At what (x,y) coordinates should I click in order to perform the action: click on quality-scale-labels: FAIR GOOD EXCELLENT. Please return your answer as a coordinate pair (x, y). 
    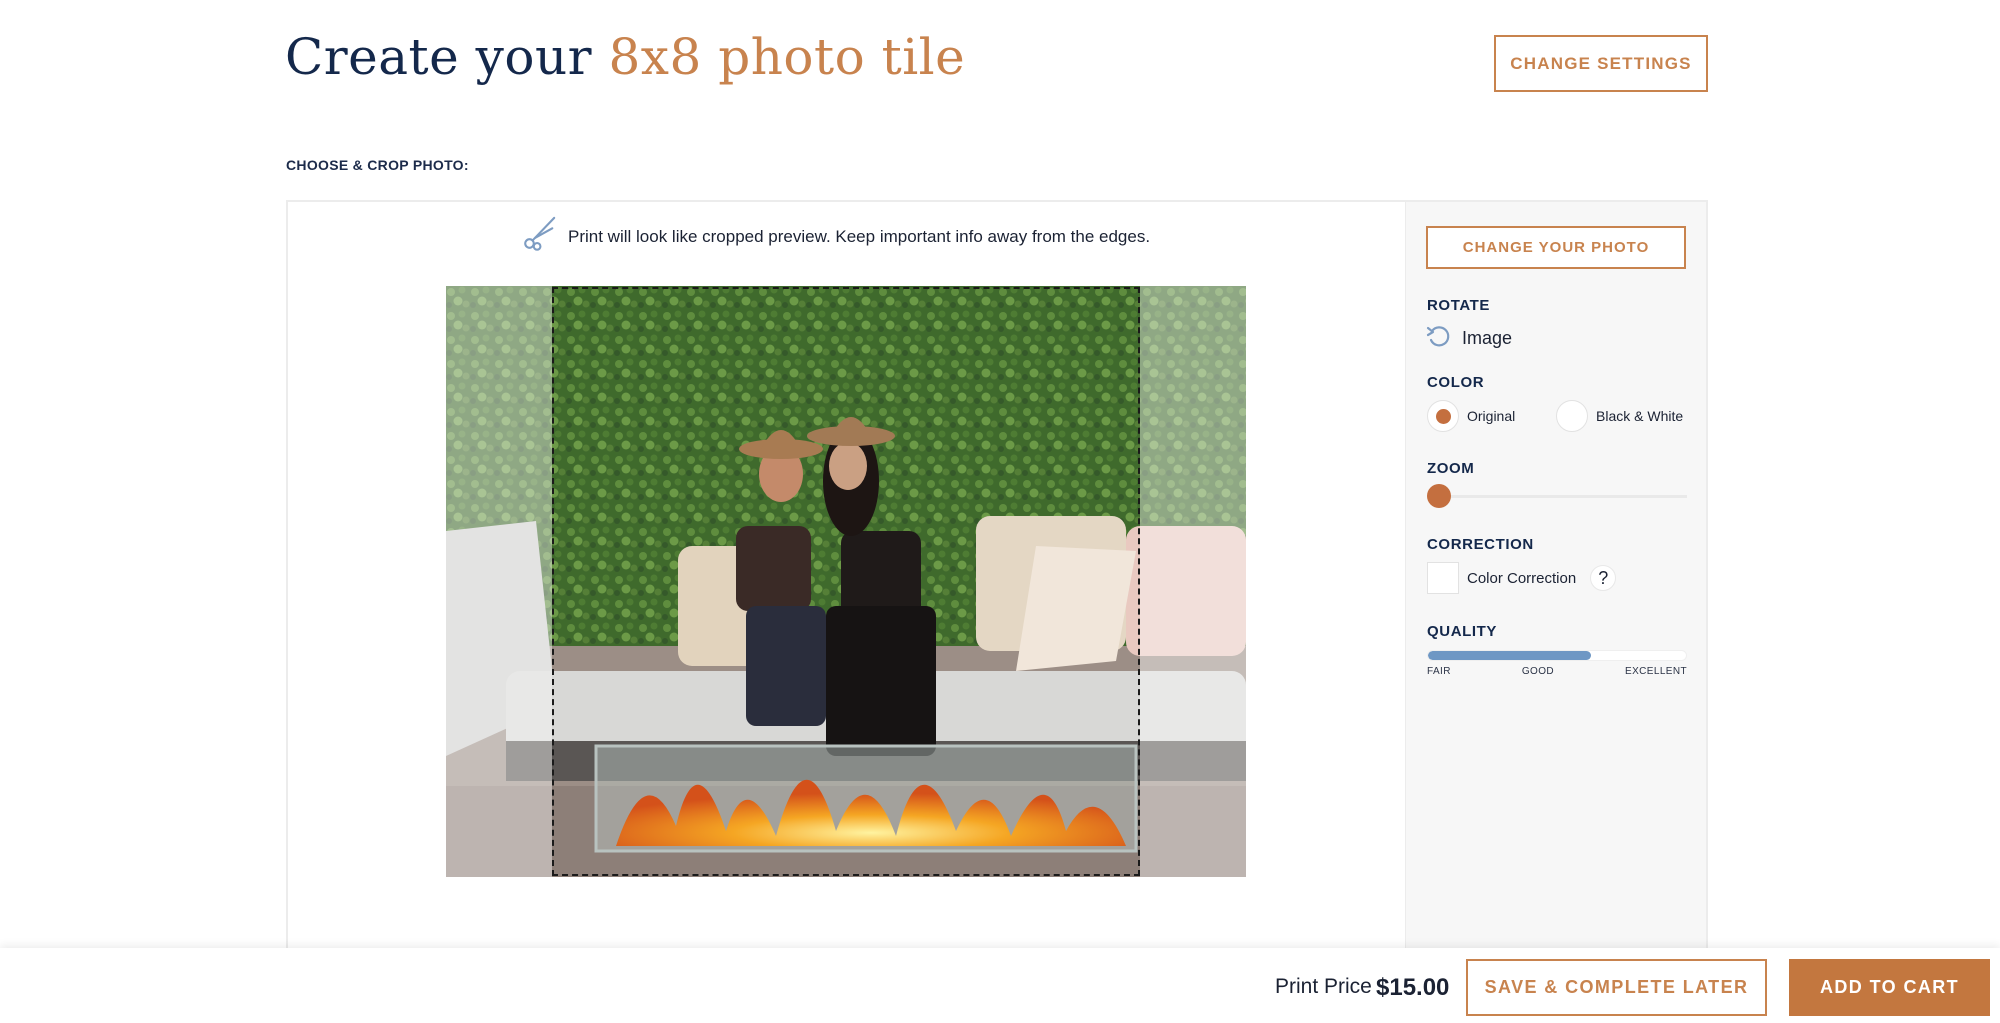
    Looking at the image, I should click on (1557, 671).